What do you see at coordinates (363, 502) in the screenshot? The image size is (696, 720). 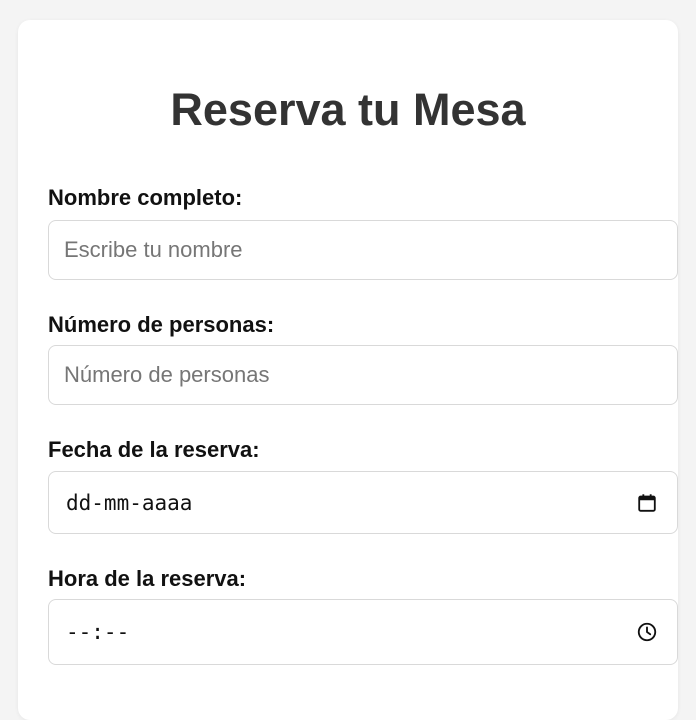 I see `date-input: dd-mm-aaaa` at bounding box center [363, 502].